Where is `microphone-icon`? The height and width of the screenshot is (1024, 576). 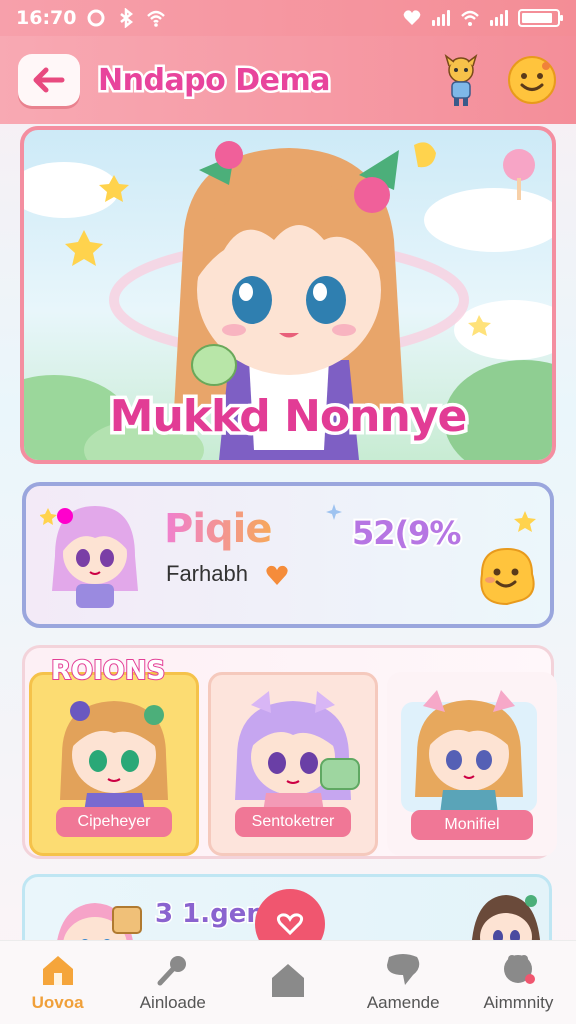 microphone-icon is located at coordinates (171, 970).